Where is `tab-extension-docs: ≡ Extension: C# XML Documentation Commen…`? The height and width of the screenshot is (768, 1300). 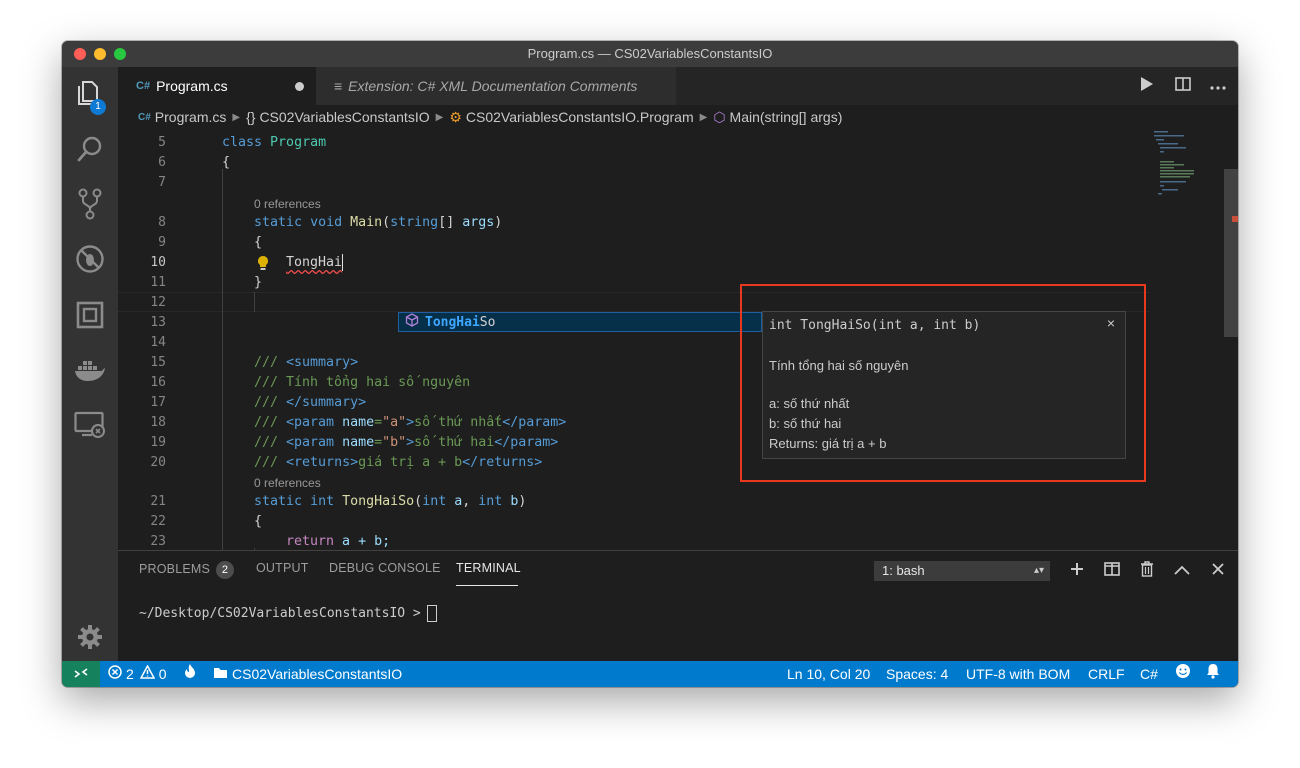
tab-extension-docs: ≡ Extension: C# XML Documentation Commen… is located at coordinates (496, 86).